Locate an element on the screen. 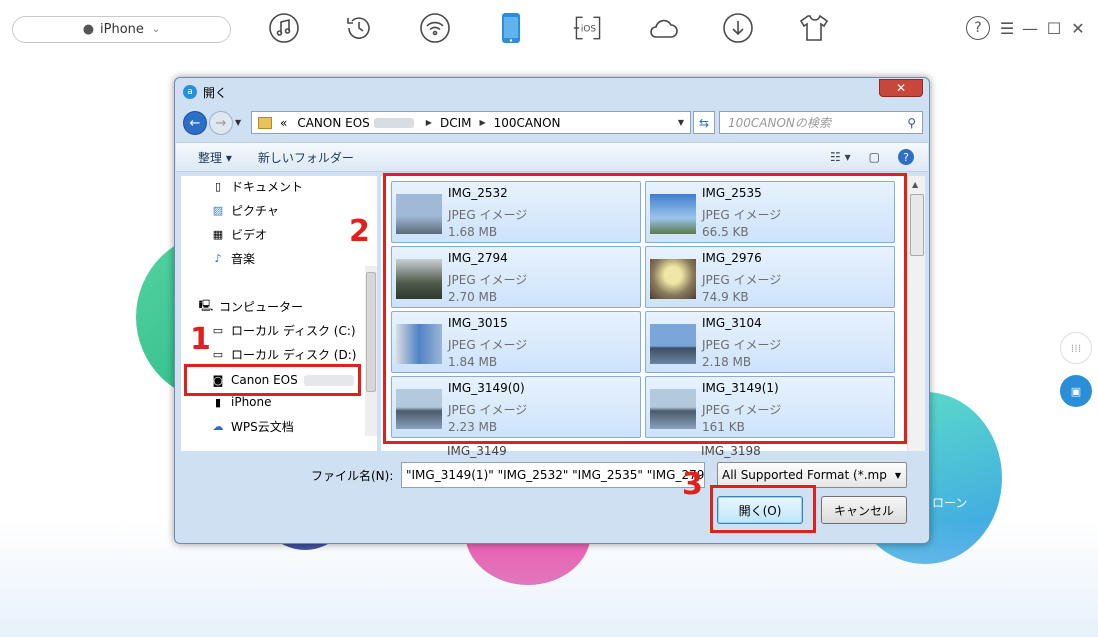 Image resolution: width=1098 pixels, height=637 pixels. document-icon: ▯ is located at coordinates (218, 186).